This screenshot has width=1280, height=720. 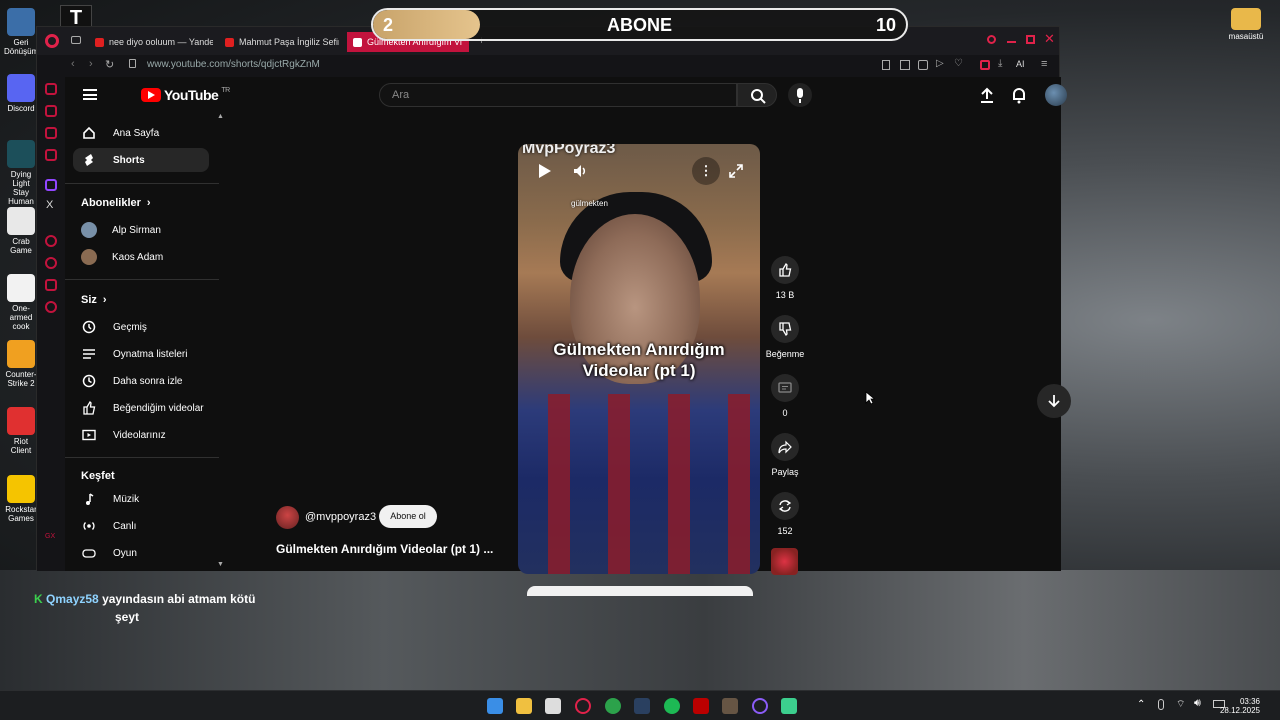 What do you see at coordinates (50, 536) in the screenshot?
I see `sidebar-gx-icon: GX` at bounding box center [50, 536].